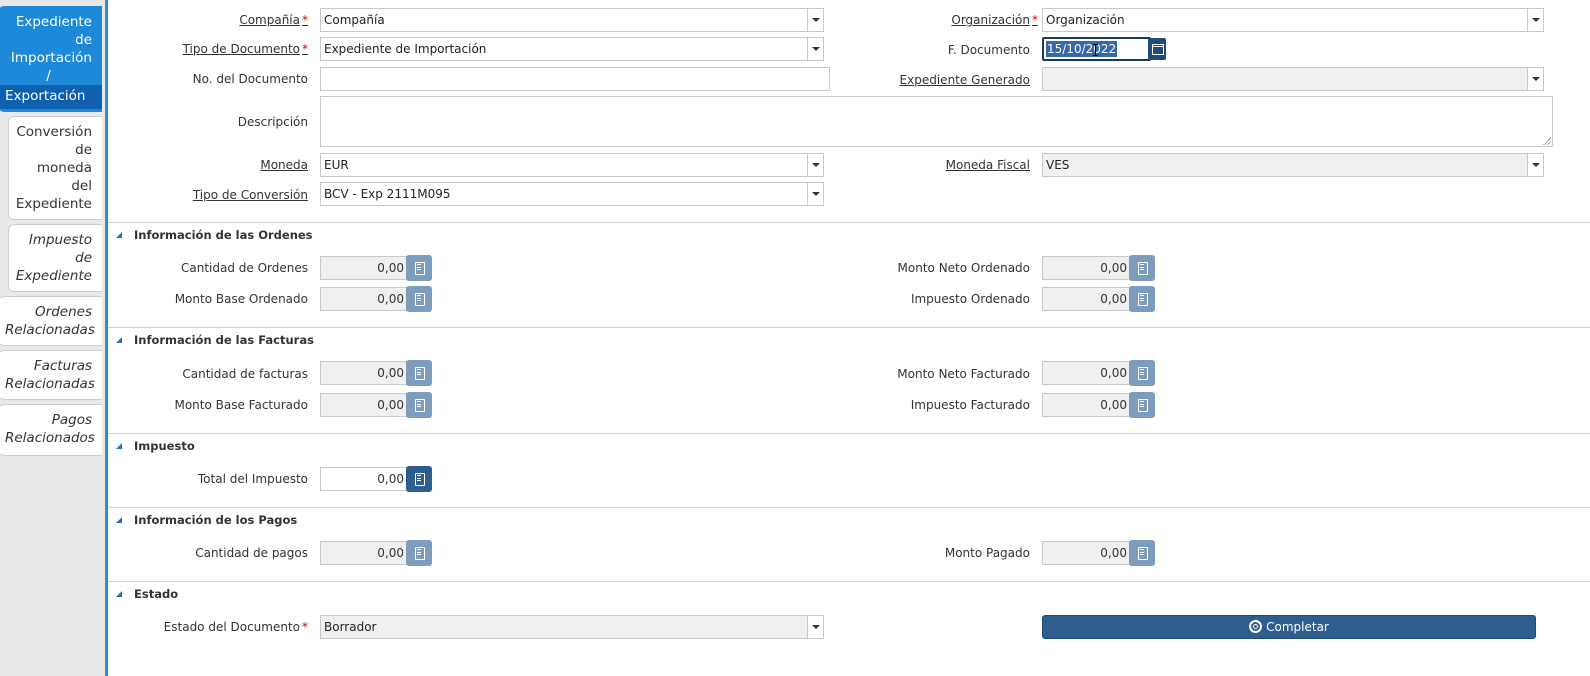  I want to click on section-title-pagos: Información de los Pagos, so click(215, 520).